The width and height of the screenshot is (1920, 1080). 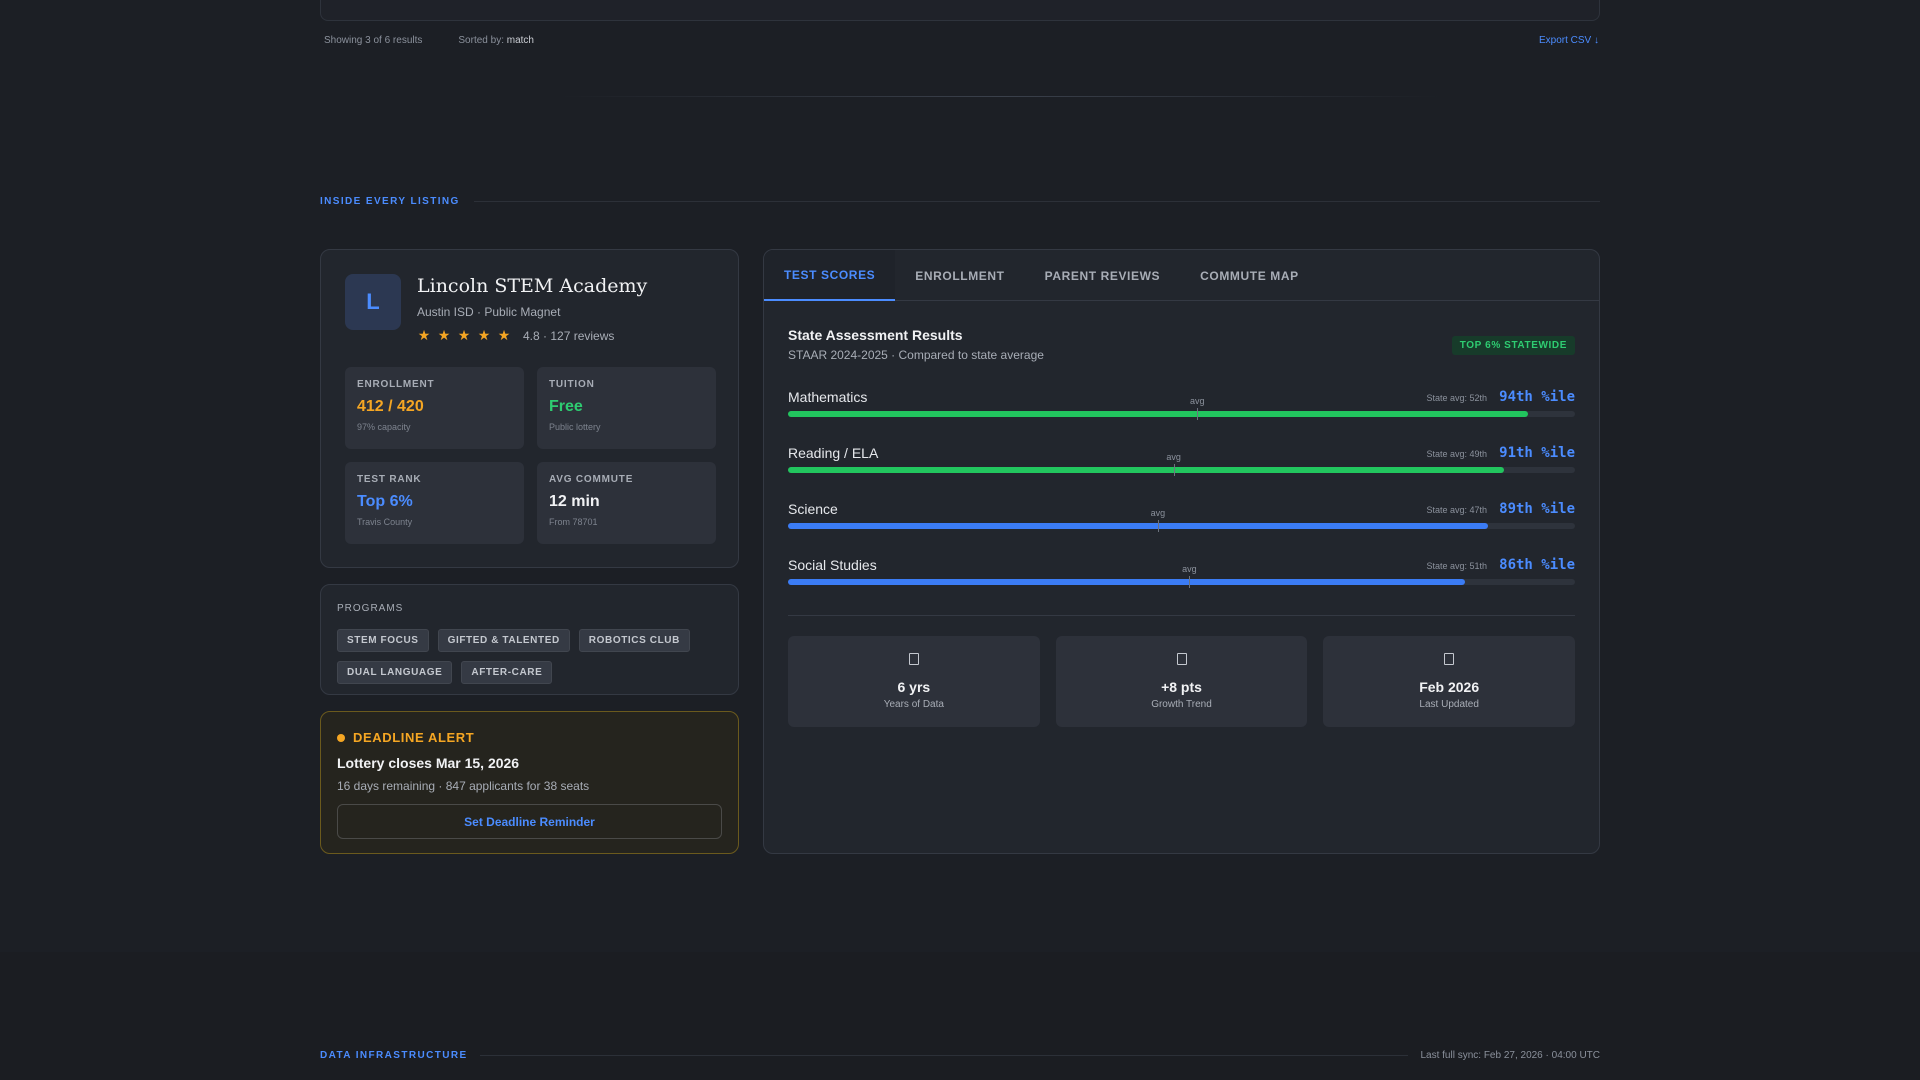 What do you see at coordinates (341, 737) in the screenshot?
I see `alert-dot-icon` at bounding box center [341, 737].